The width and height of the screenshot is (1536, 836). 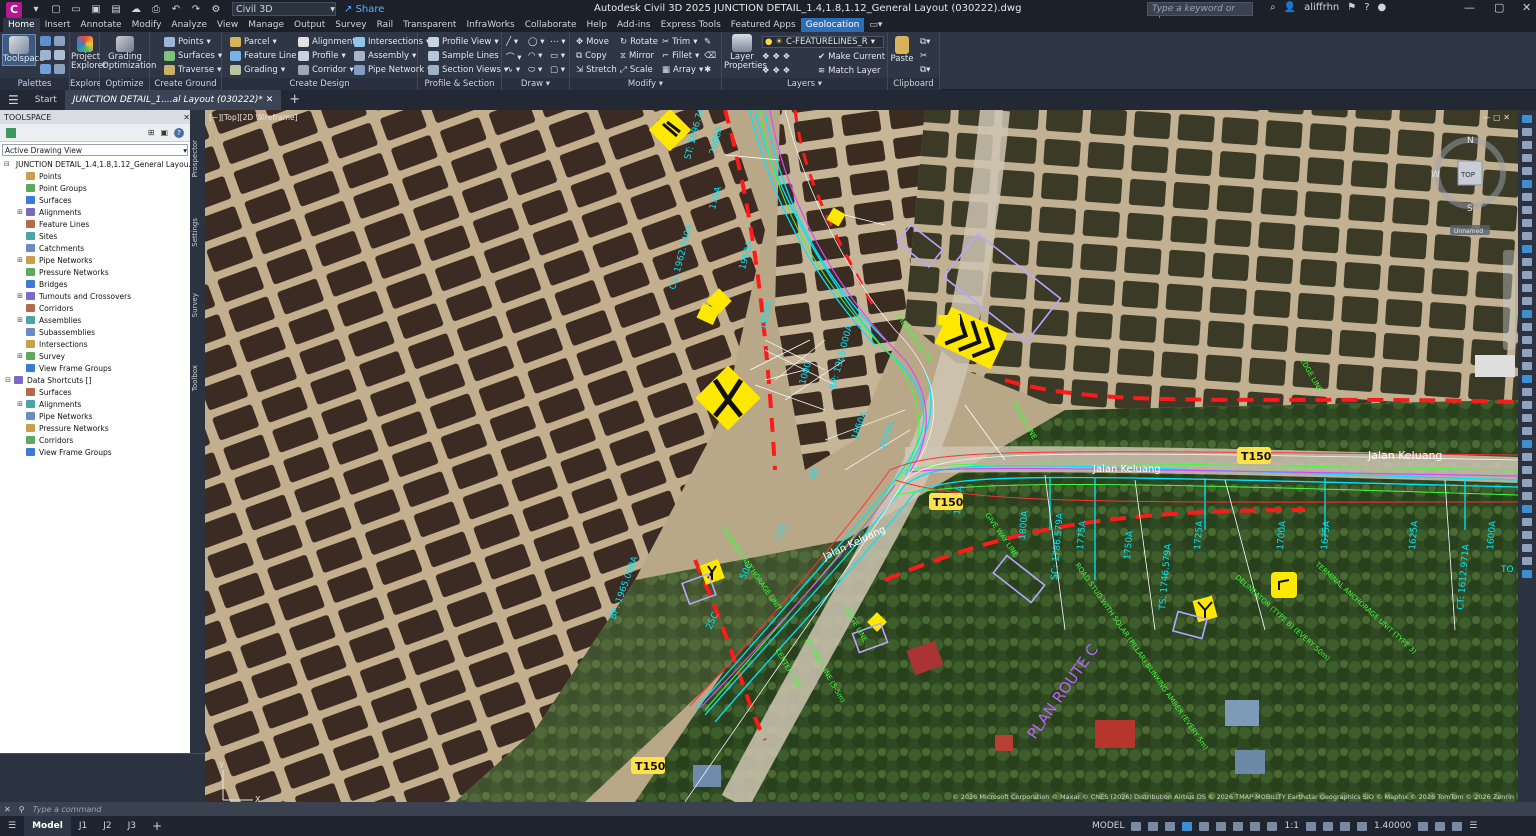 I want to click on clean-screen-icon, so click(x=1457, y=826).